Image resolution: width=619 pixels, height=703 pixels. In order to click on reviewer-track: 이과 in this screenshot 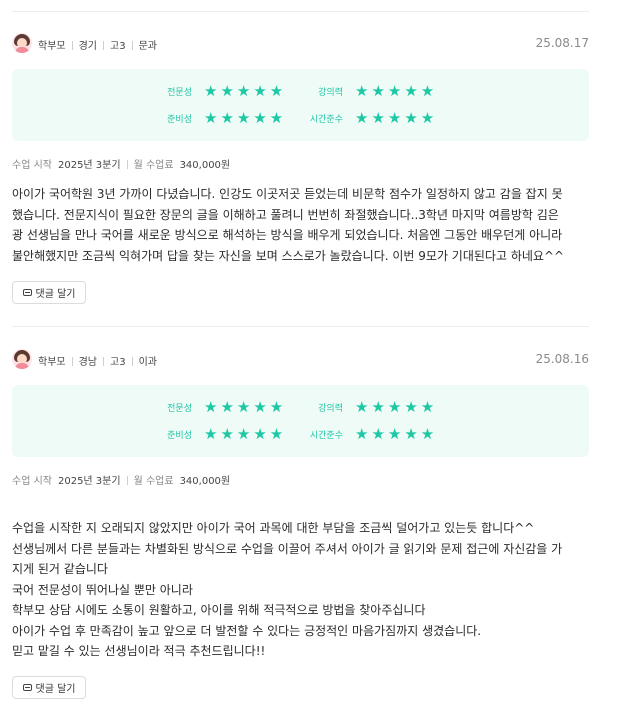, I will do `click(147, 362)`.